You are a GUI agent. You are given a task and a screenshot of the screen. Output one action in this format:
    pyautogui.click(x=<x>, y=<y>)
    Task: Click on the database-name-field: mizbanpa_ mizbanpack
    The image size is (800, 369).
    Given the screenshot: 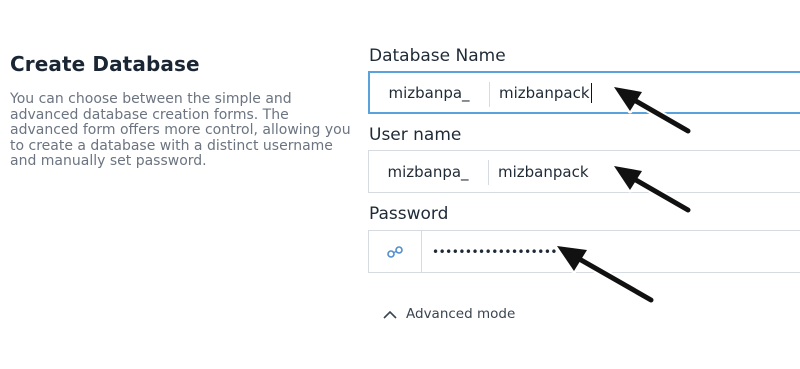 What is the action you would take?
    pyautogui.click(x=584, y=92)
    